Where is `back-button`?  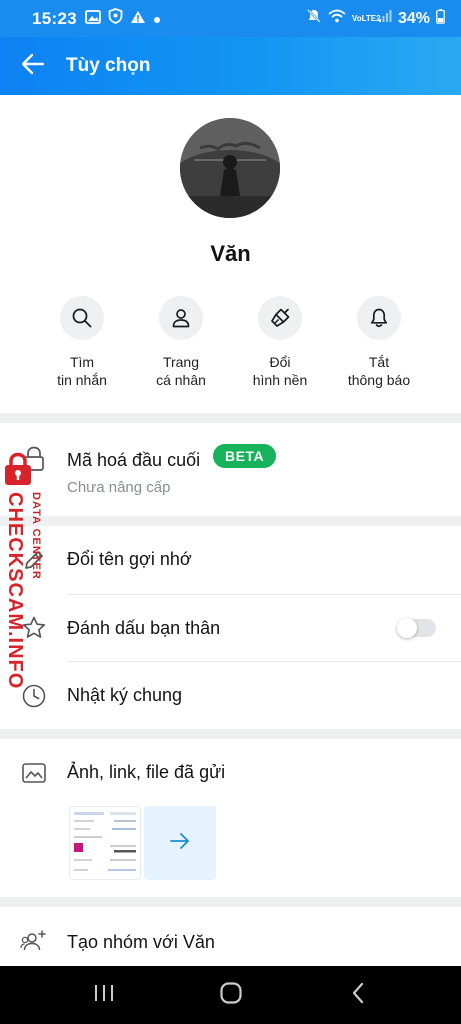 back-button is located at coordinates (33, 66).